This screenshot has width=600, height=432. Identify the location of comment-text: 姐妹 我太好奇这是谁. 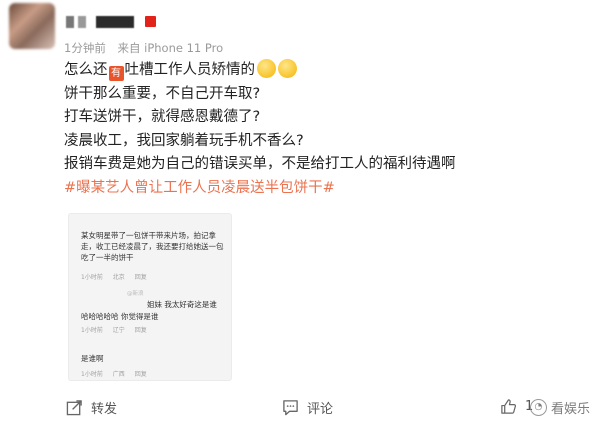
(182, 304).